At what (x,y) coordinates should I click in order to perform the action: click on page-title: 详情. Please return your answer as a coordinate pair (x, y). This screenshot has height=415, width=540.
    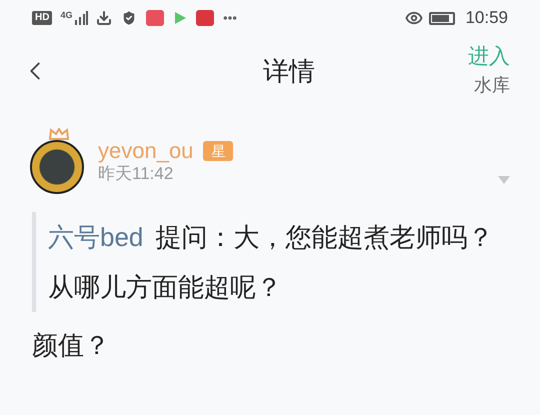
    Looking at the image, I should click on (289, 71).